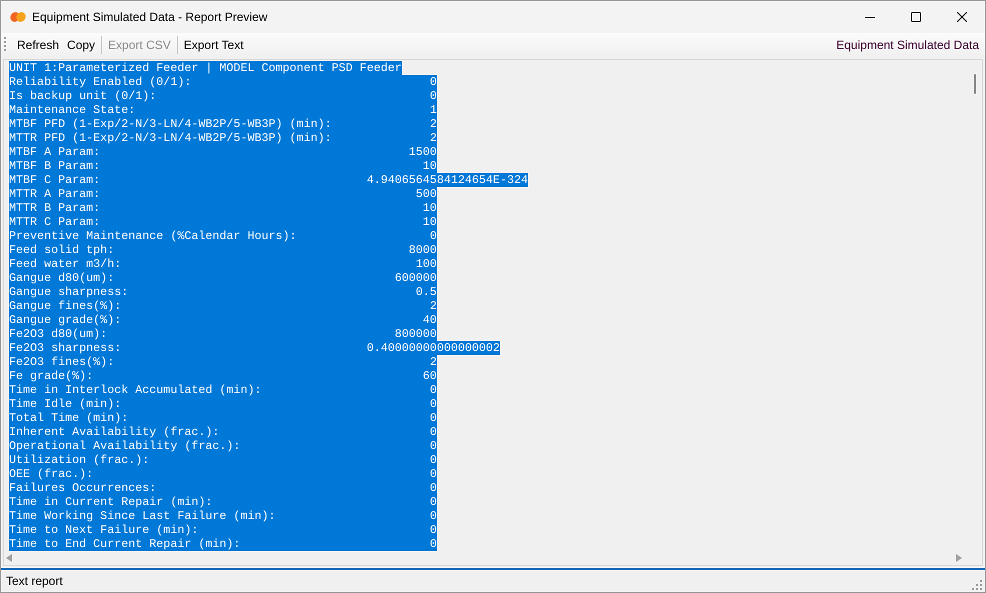  What do you see at coordinates (447, 180) in the screenshot?
I see `line-value: 4.9406564584124654E-324` at bounding box center [447, 180].